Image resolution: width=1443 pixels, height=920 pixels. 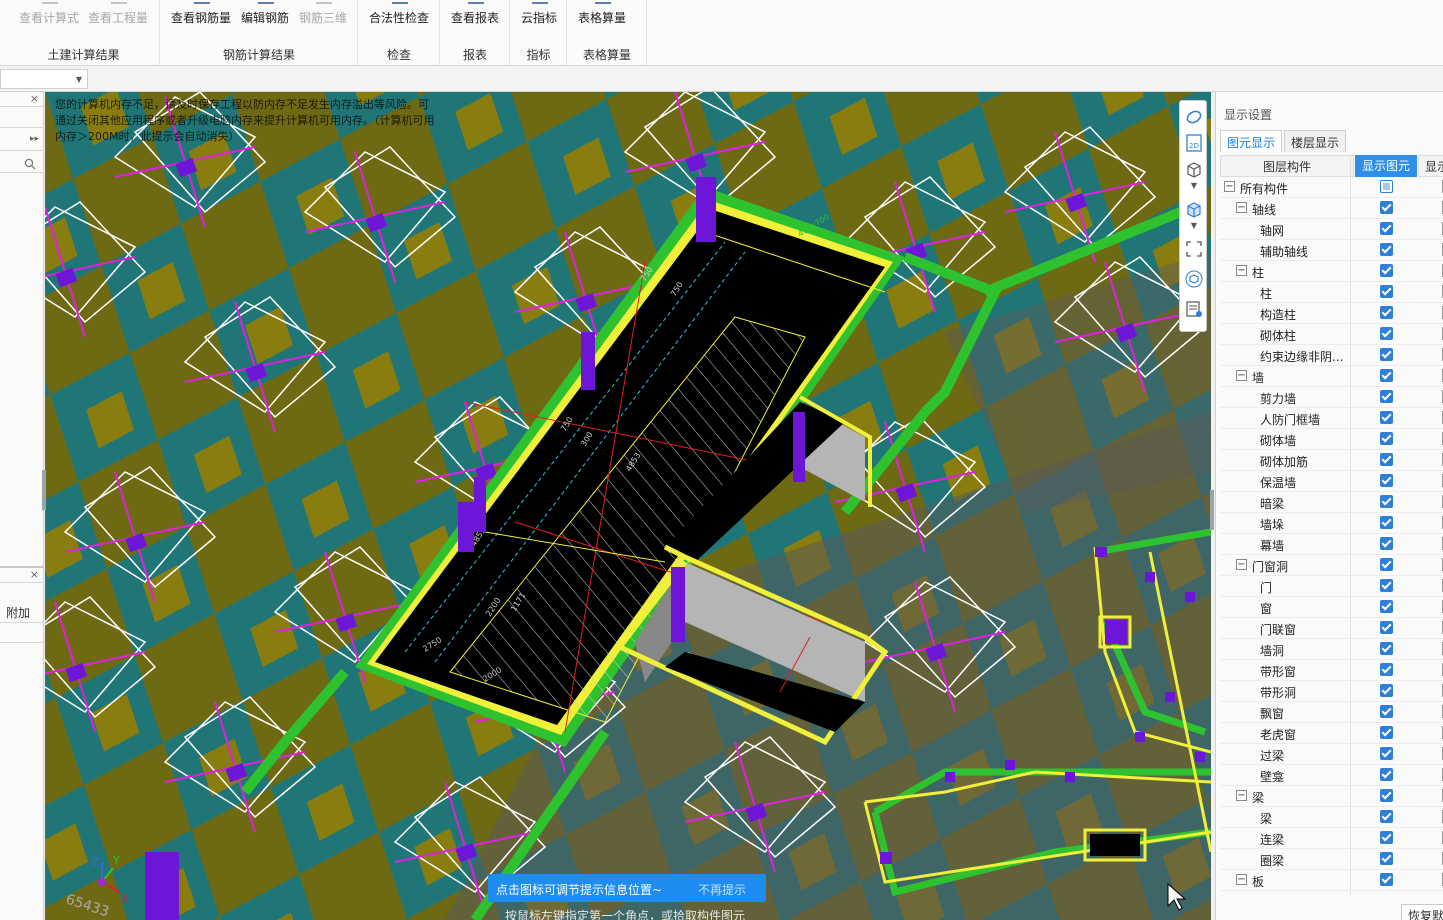 What do you see at coordinates (1331, 670) in the screenshot?
I see `layer-row: 带形窗` at bounding box center [1331, 670].